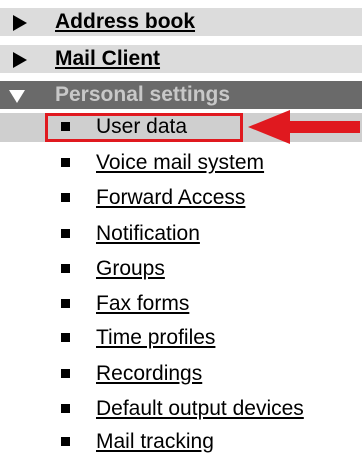  I want to click on menu-section-address-book: Address book, so click(181, 22).